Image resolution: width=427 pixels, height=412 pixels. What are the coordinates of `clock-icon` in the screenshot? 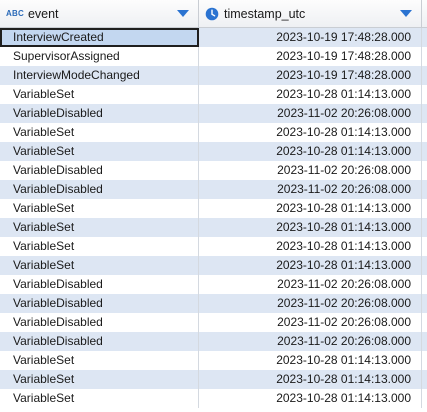 It's located at (212, 13).